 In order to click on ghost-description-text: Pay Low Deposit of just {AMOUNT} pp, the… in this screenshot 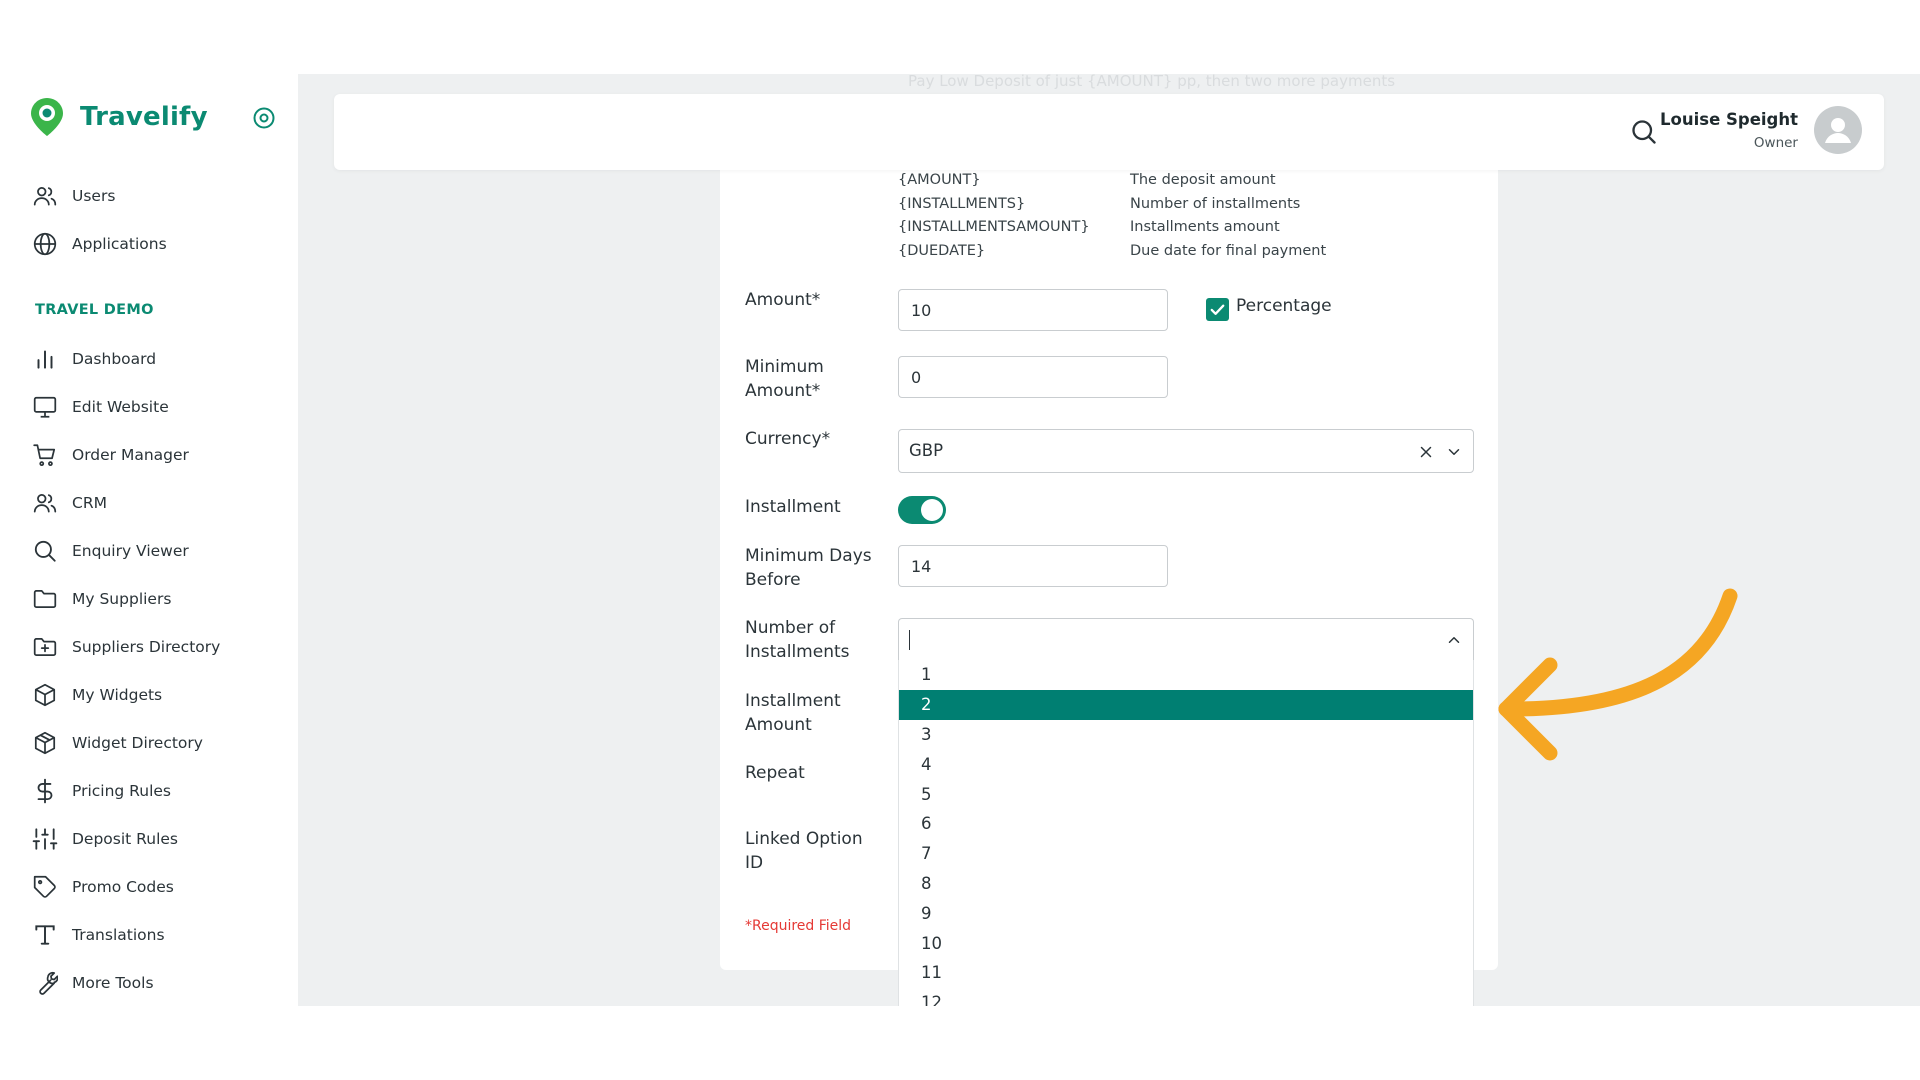, I will do `click(1152, 81)`.